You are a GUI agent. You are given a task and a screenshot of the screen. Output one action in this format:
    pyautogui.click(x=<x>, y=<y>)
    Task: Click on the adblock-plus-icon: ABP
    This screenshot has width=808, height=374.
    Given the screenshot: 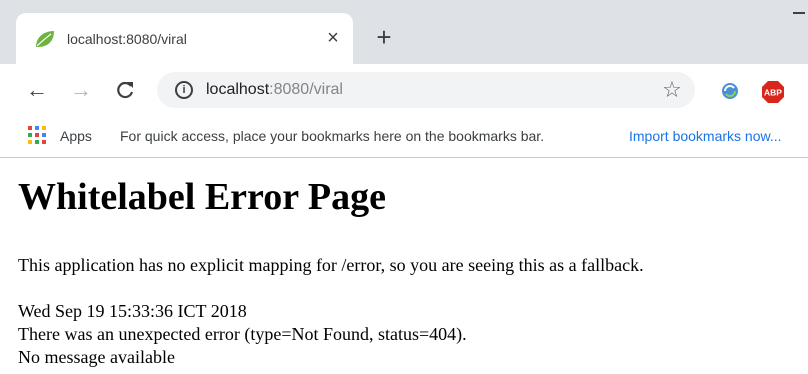 What is the action you would take?
    pyautogui.click(x=773, y=92)
    